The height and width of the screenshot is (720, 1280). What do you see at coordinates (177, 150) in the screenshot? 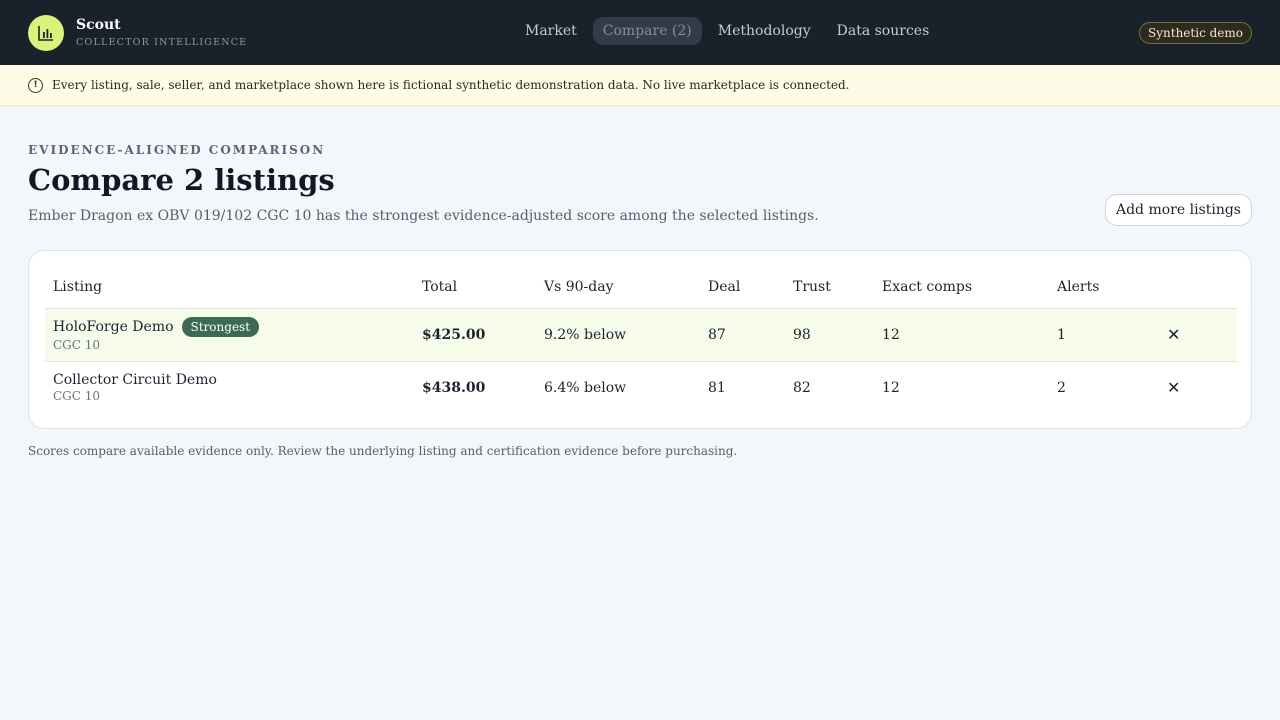
I see `page-eyebrow: EVIDENCE-ALIGNED COMPARISON` at bounding box center [177, 150].